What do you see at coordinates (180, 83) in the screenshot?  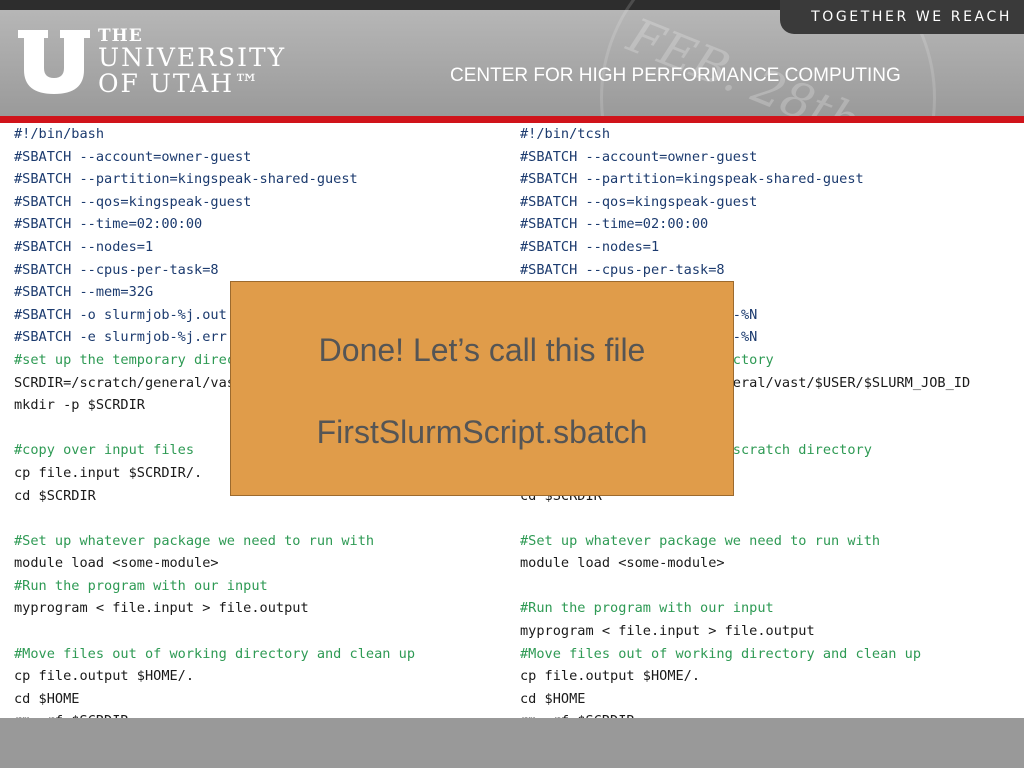 I see `logo-line-of-utah: OF UTAH™` at bounding box center [180, 83].